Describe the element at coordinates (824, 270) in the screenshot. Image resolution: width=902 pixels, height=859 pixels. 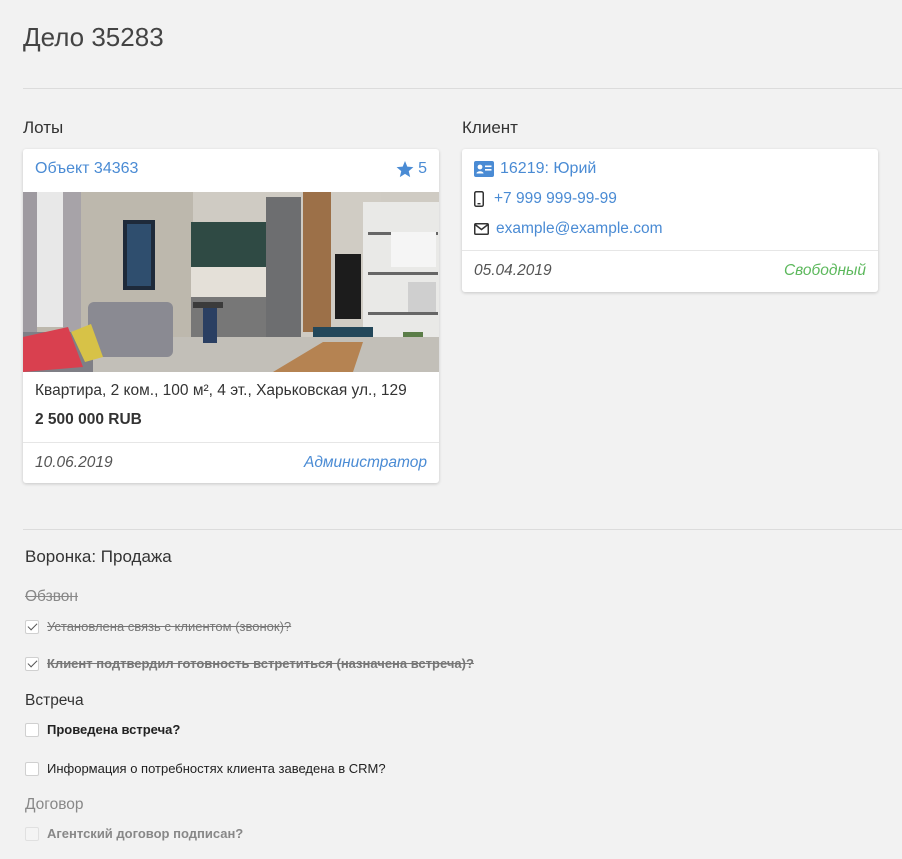
I see `client-status: Свободный` at that location.